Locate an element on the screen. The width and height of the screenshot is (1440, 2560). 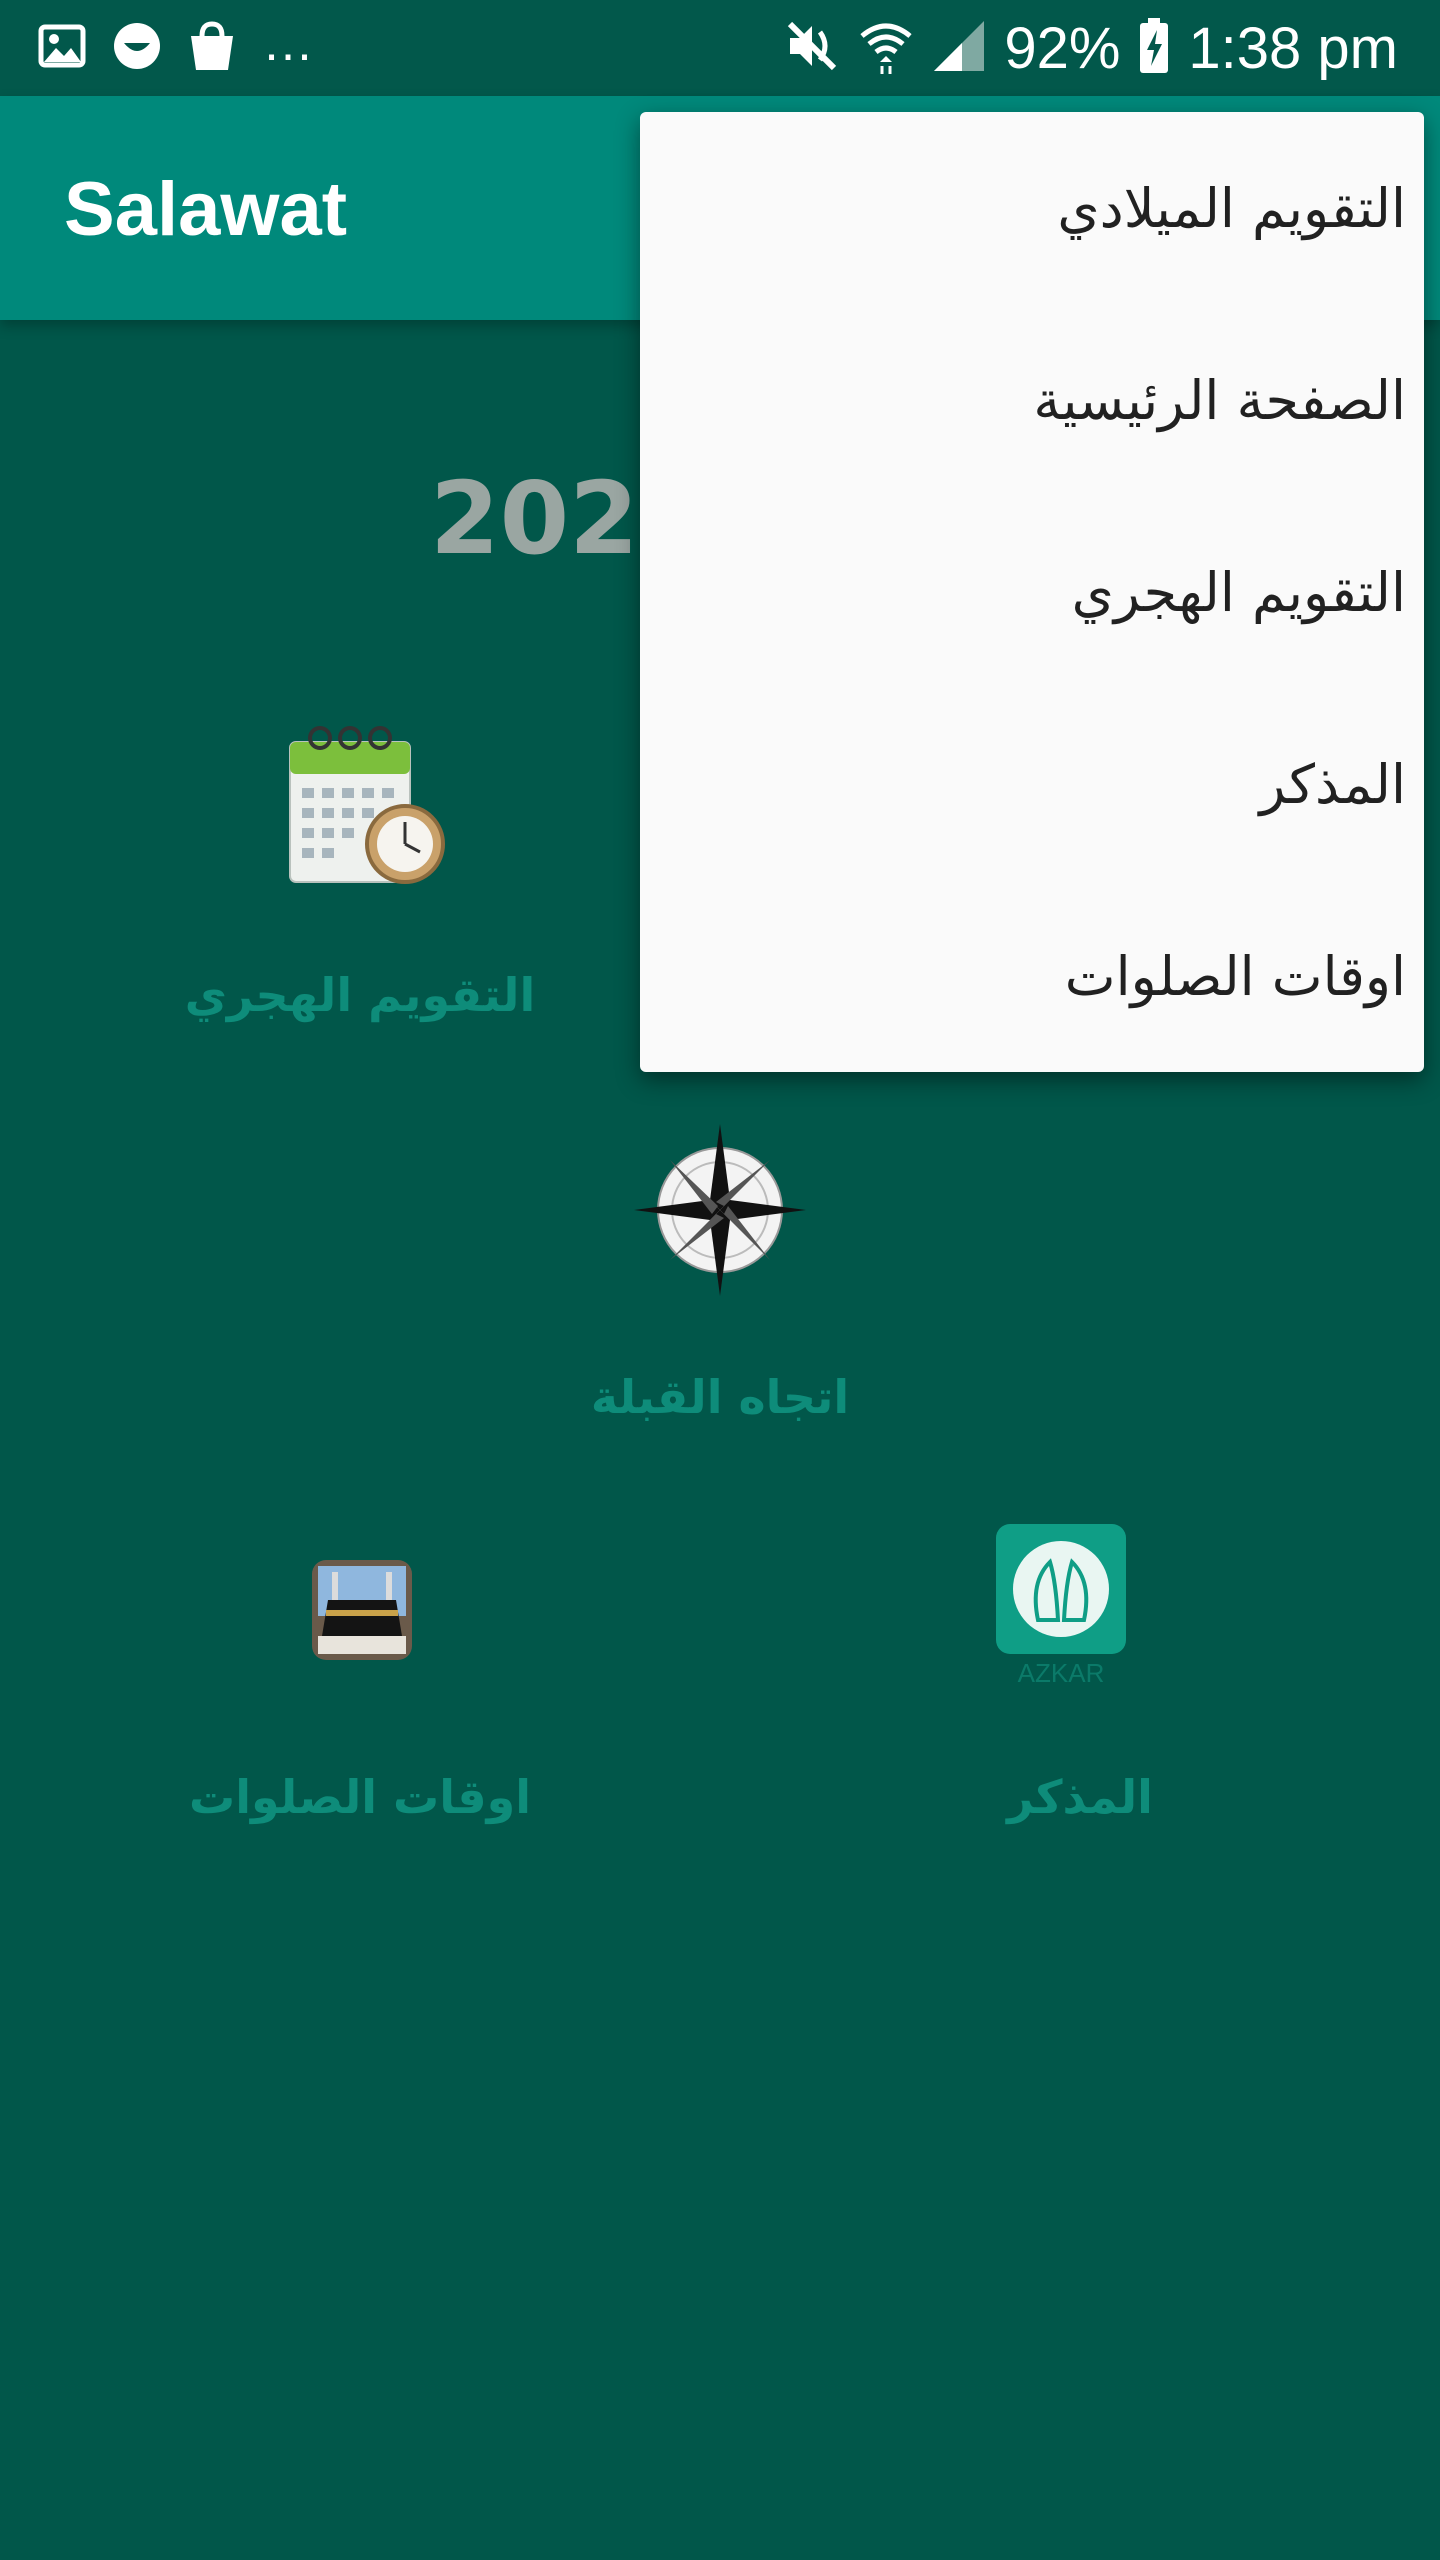
azkar-caption: AZKAR is located at coordinates (1061, 1673).